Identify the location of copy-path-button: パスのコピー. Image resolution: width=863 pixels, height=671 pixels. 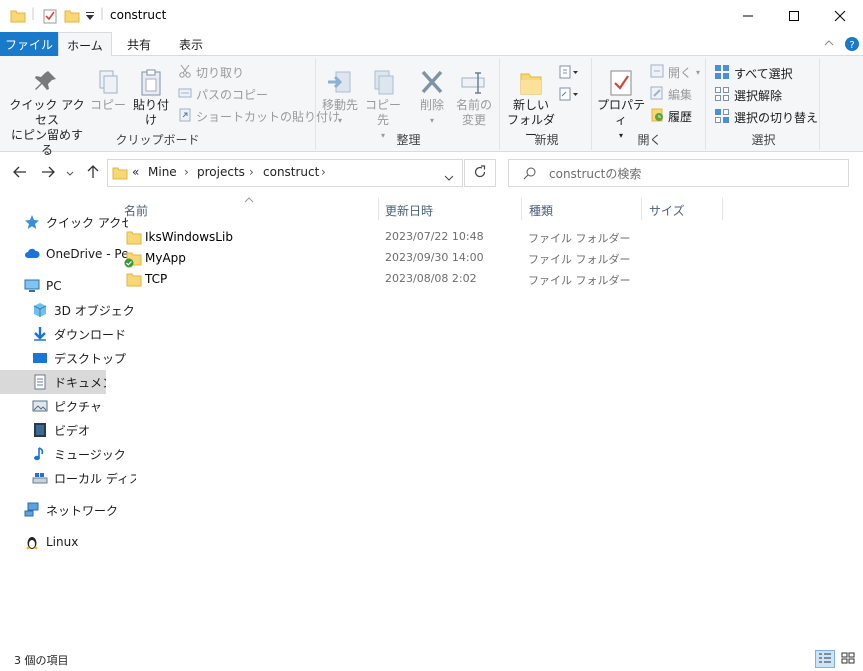
(223, 94).